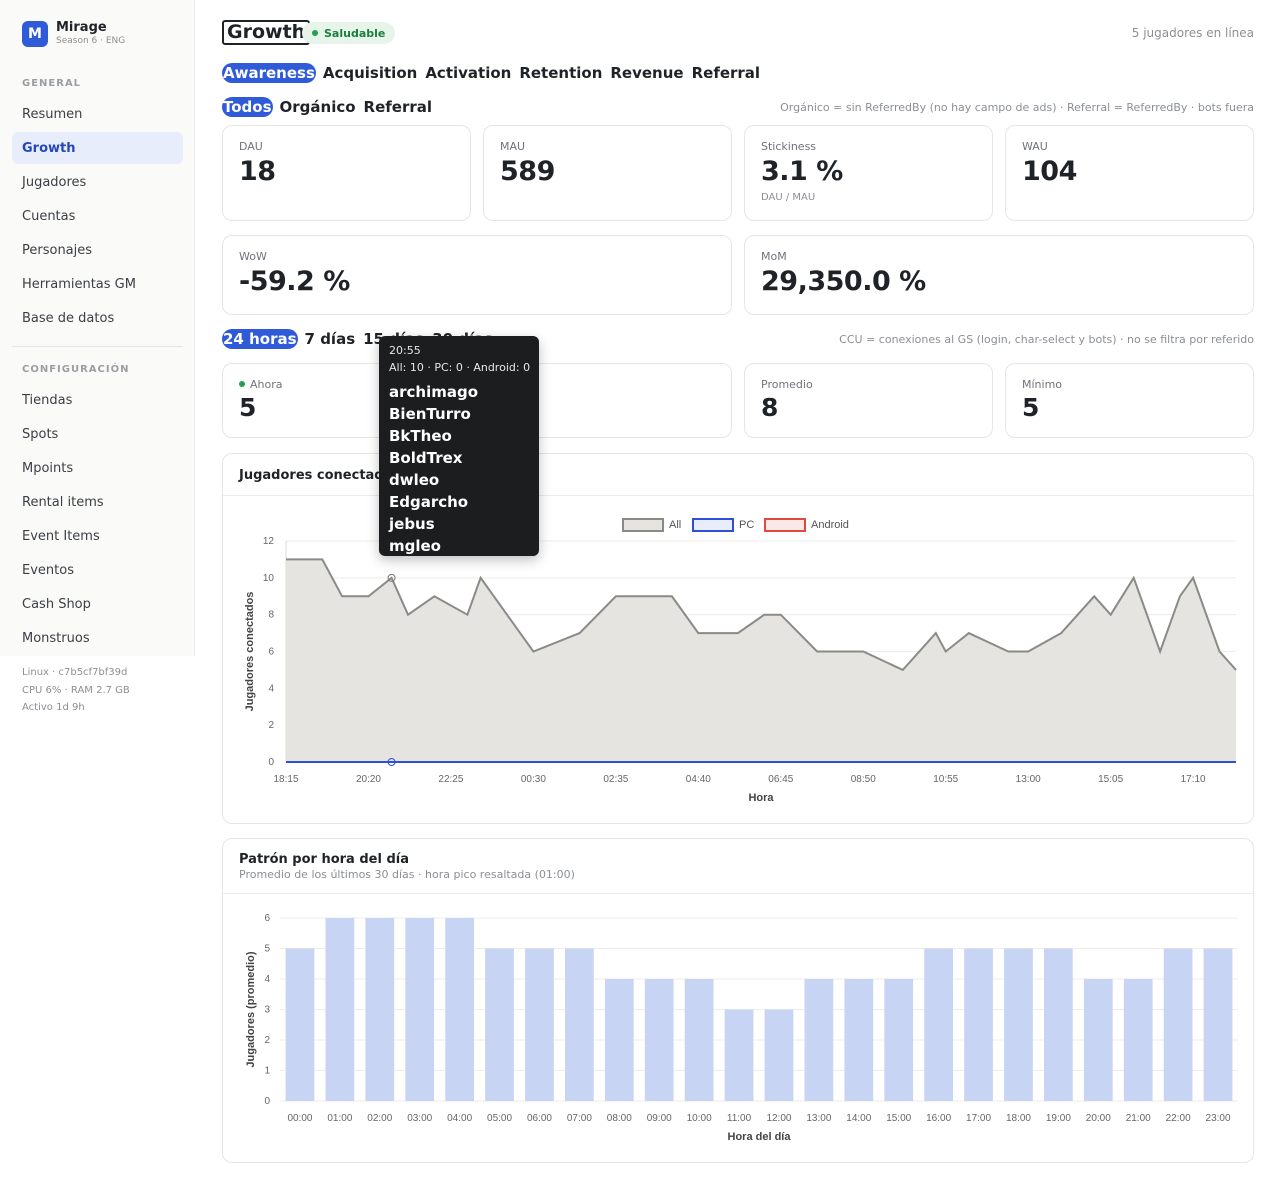 The image size is (1265, 1185). Describe the element at coordinates (97, 502) in the screenshot. I see `sidebar-item-rental-items: Rental items` at that location.